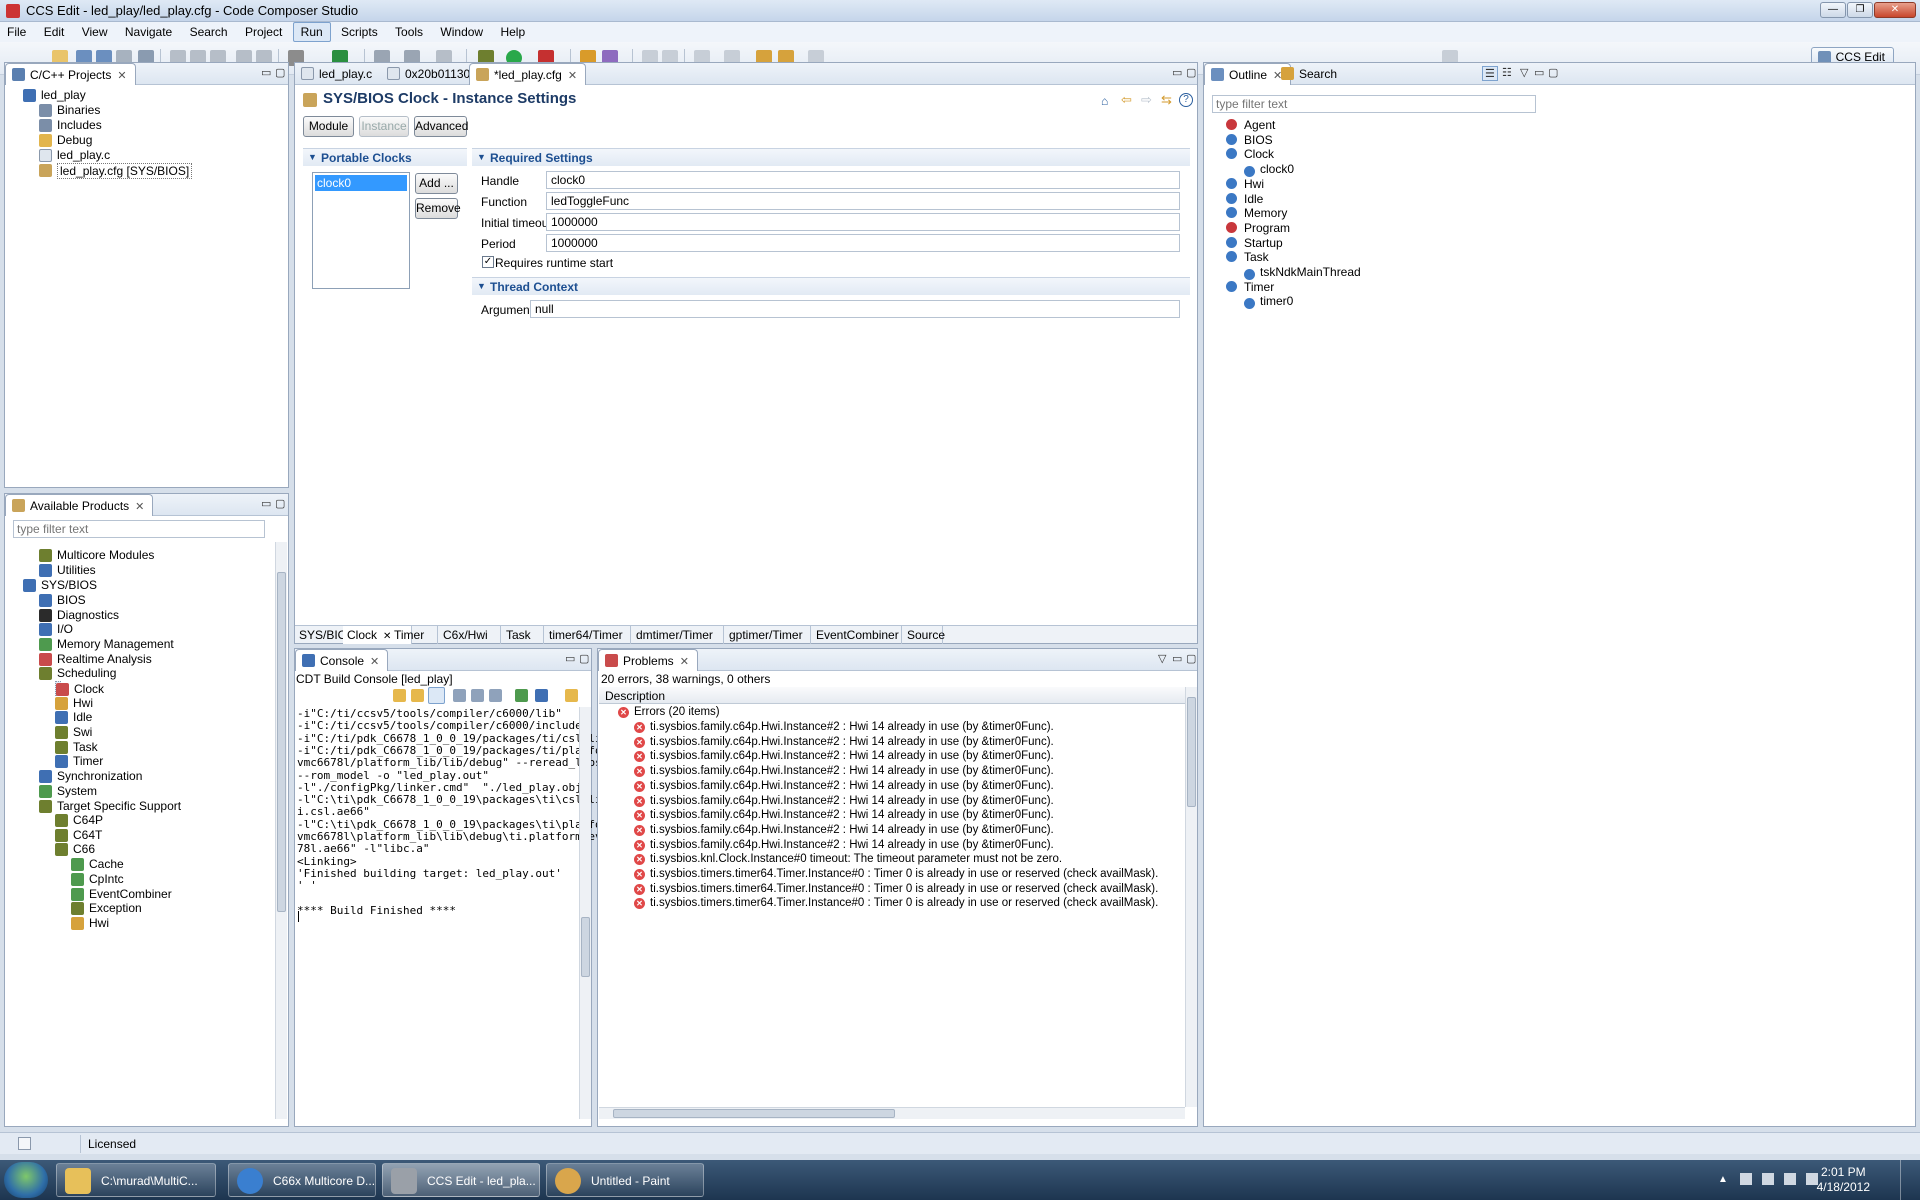 The width and height of the screenshot is (1920, 1200). I want to click on scroll-up-icon, so click(417, 695).